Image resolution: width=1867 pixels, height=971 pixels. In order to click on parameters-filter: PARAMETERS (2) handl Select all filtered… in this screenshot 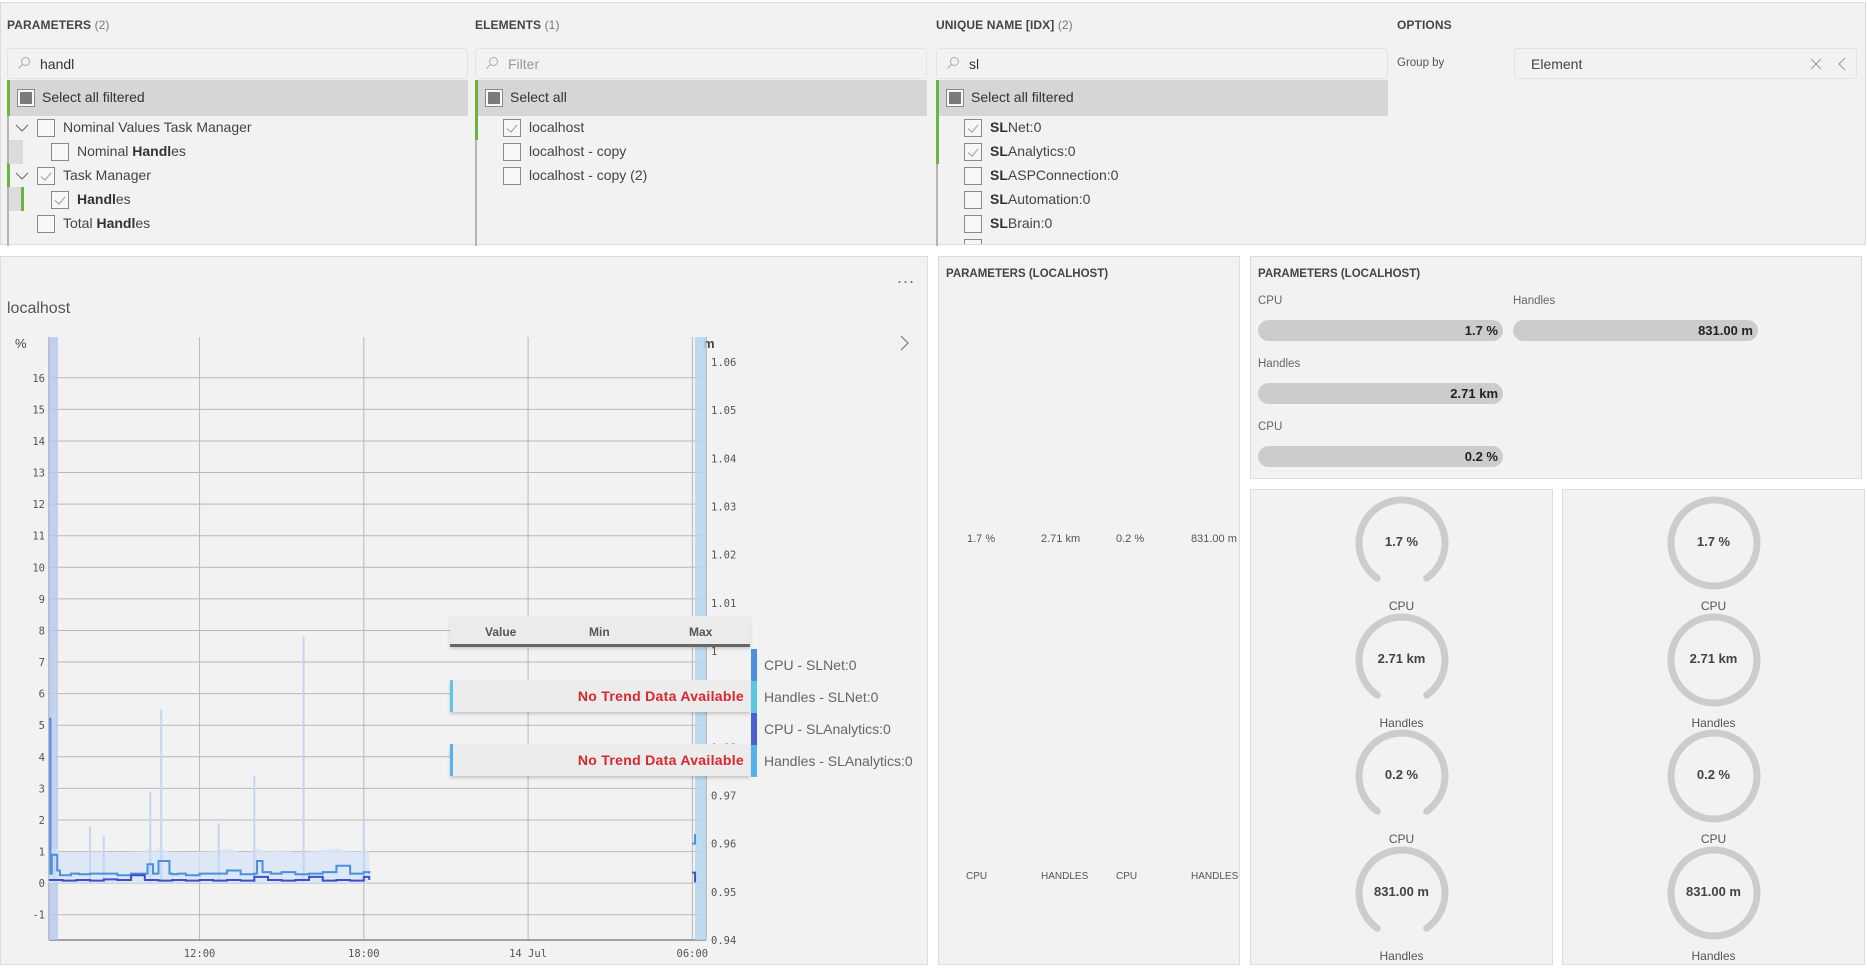, I will do `click(234, 124)`.